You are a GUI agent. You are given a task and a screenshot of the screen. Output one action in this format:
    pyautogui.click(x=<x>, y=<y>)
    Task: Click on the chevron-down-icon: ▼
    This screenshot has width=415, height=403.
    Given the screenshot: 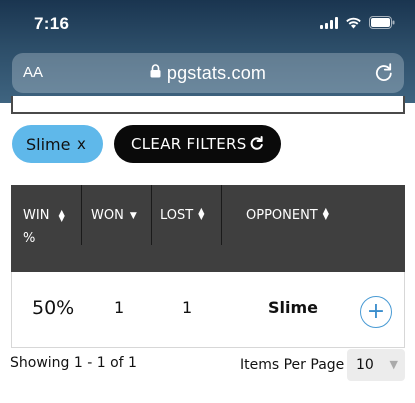 What is the action you would take?
    pyautogui.click(x=393, y=364)
    